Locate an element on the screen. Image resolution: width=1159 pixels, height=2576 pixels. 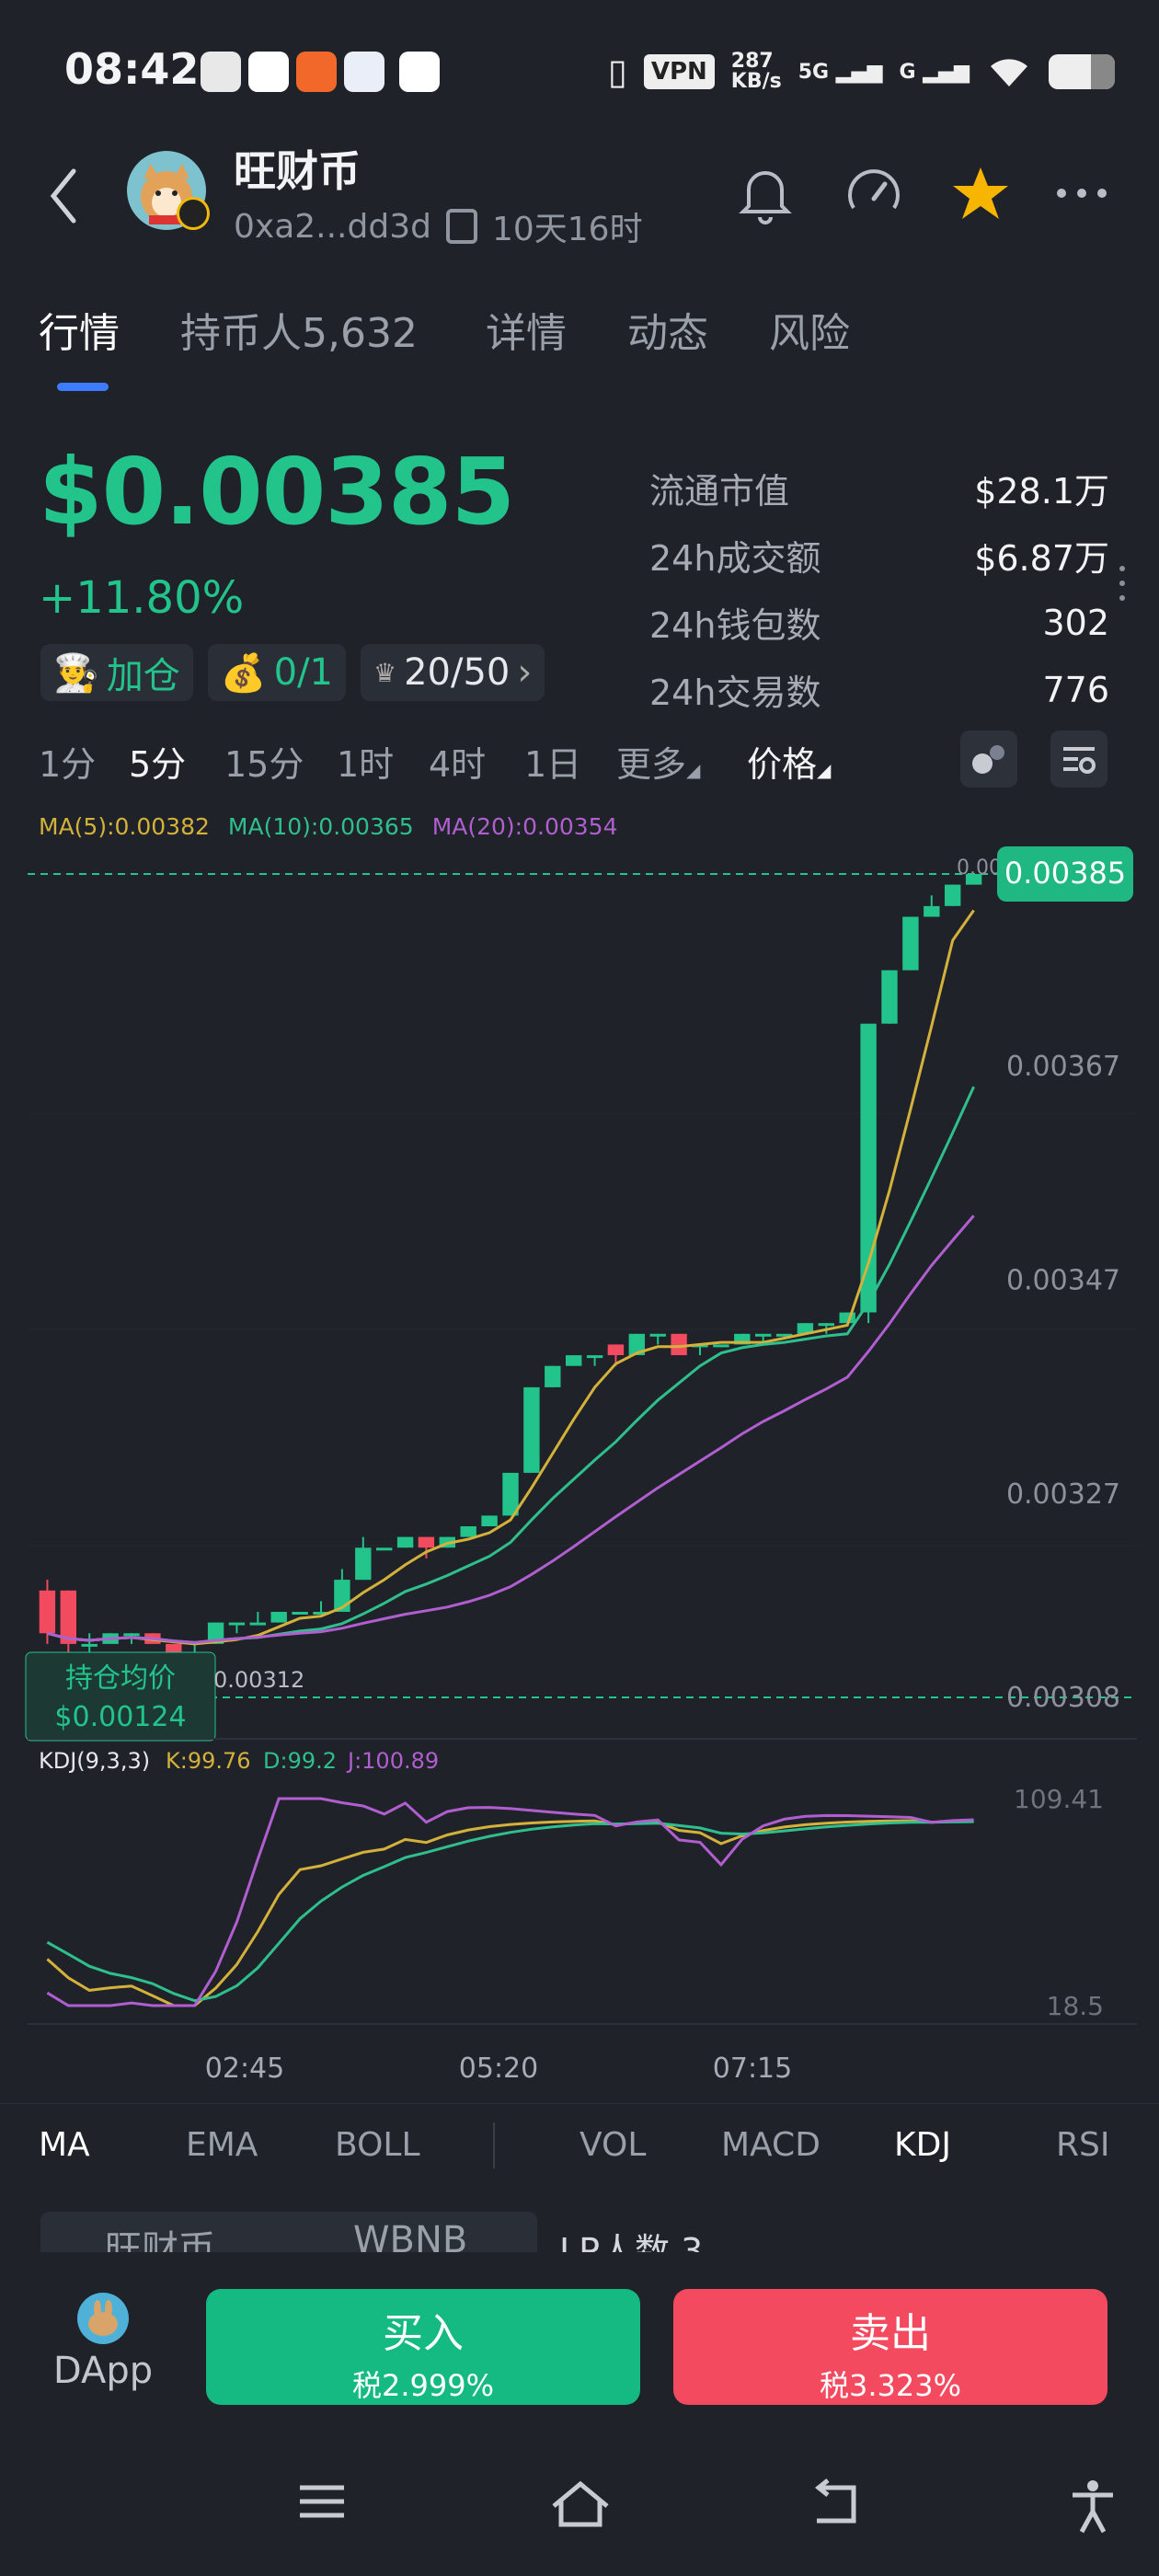
home-app-icon is located at coordinates (419, 72).